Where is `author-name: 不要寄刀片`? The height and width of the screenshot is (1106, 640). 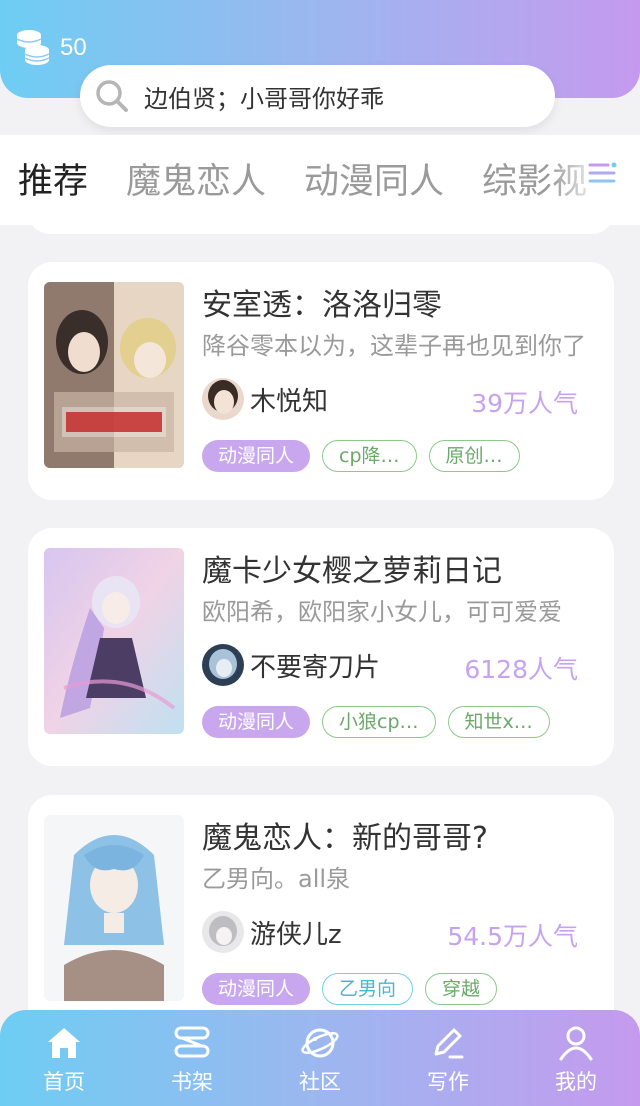
author-name: 不要寄刀片 is located at coordinates (315, 667).